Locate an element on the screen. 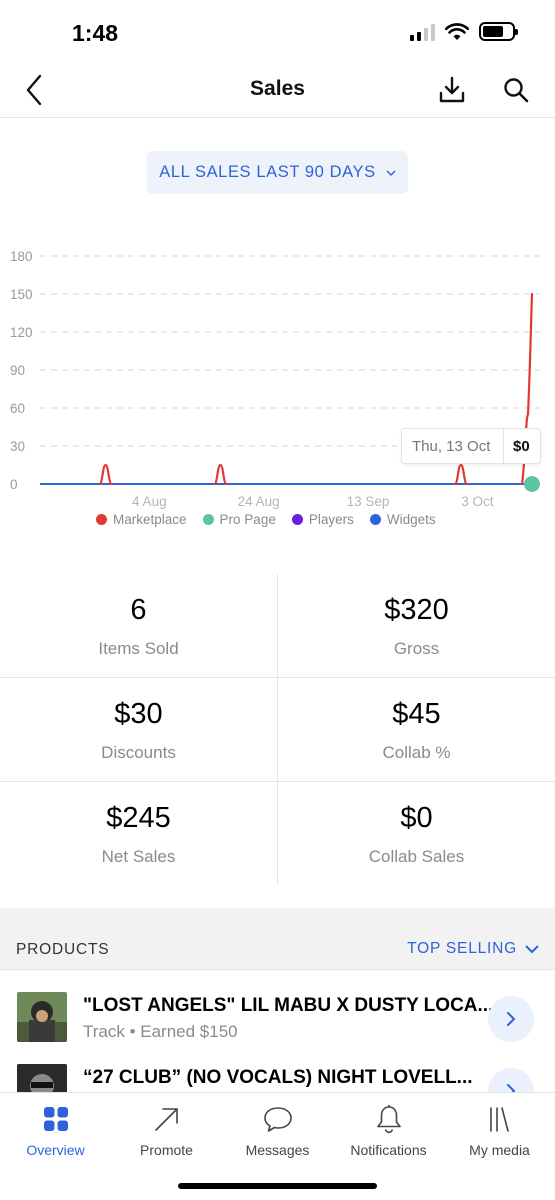 The height and width of the screenshot is (1200, 555). x-tick-label: 24 Aug is located at coordinates (259, 501).